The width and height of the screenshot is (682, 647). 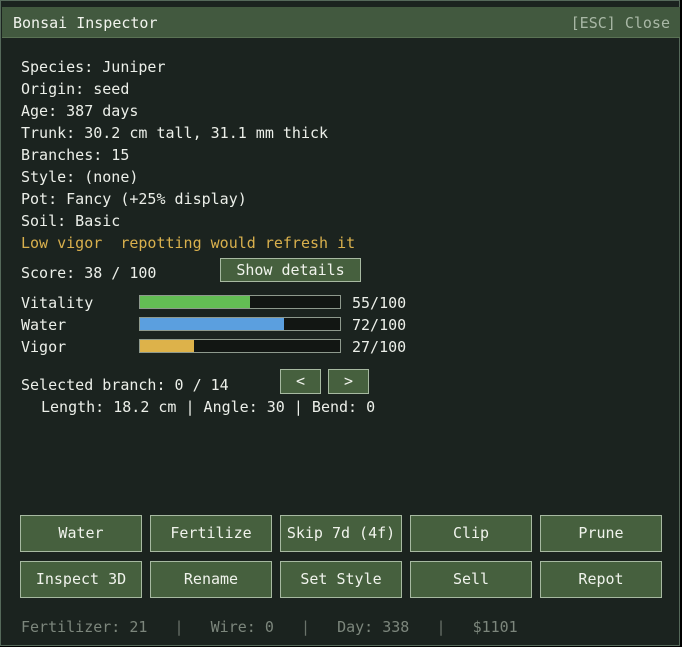 What do you see at coordinates (81, 579) in the screenshot?
I see `inspect-3d-button: Inspect 3D` at bounding box center [81, 579].